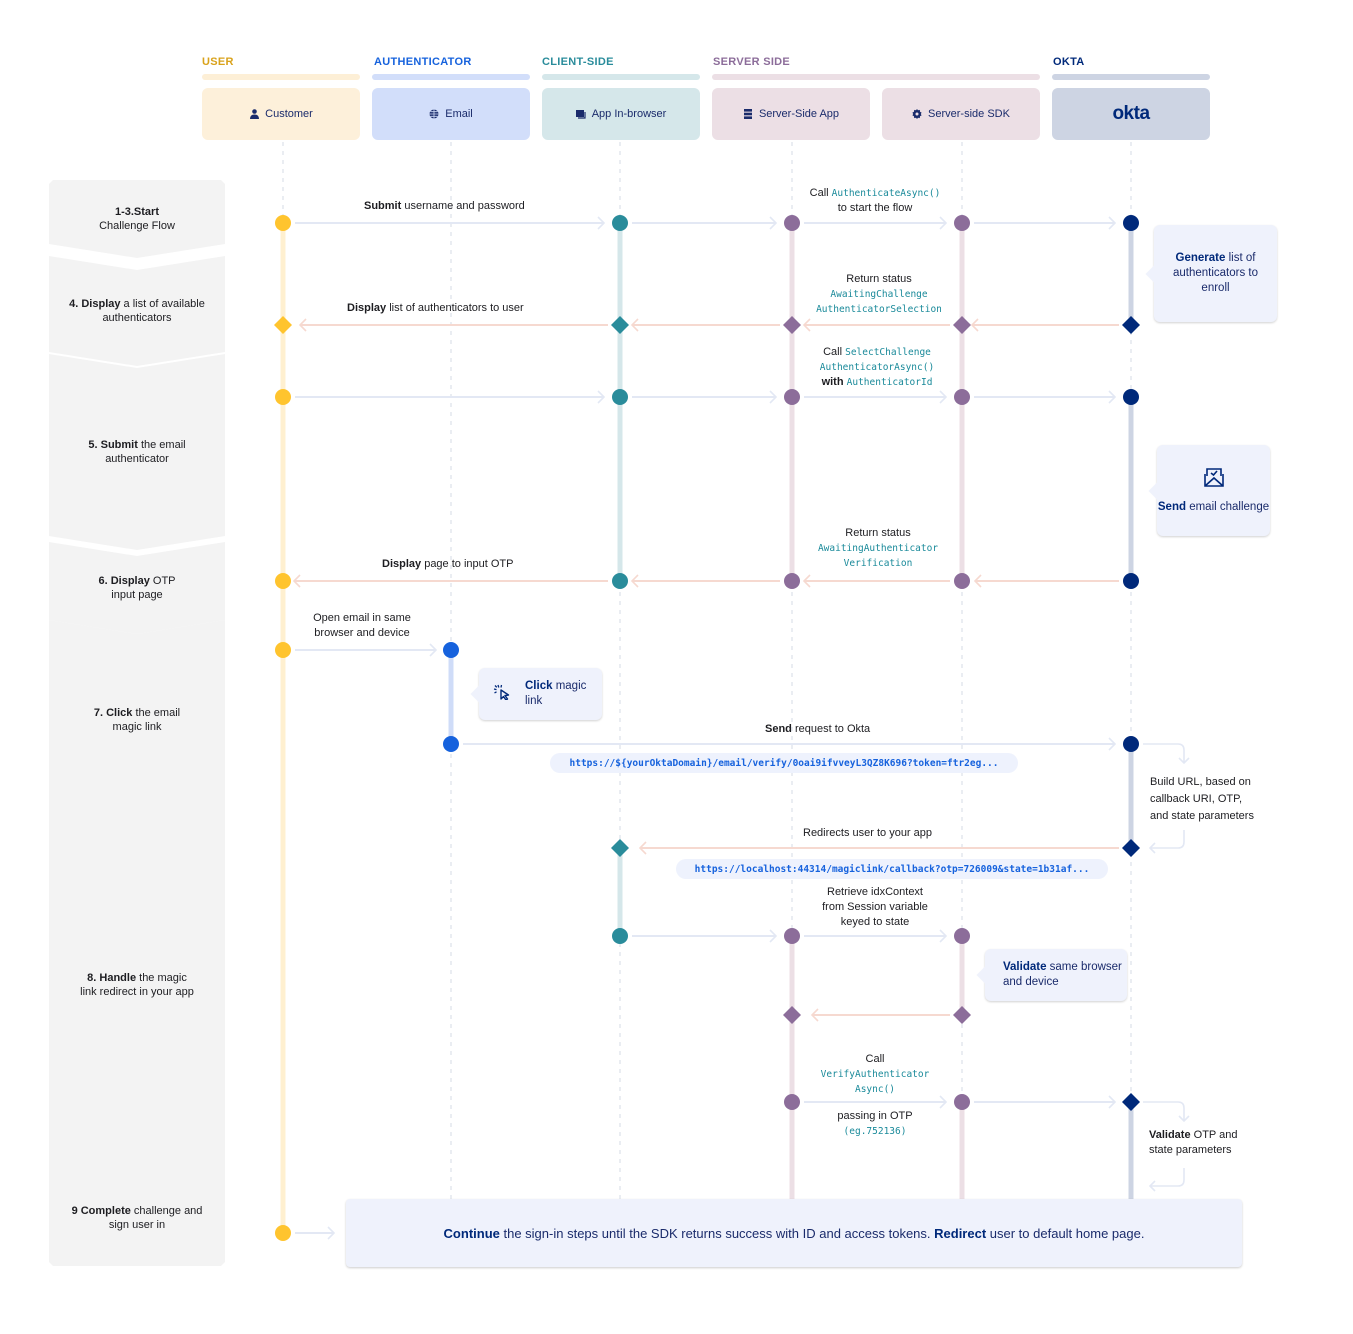 The width and height of the screenshot is (1353, 1334). What do you see at coordinates (540, 694) in the screenshot?
I see `note-click-magic-link: Click magic link` at bounding box center [540, 694].